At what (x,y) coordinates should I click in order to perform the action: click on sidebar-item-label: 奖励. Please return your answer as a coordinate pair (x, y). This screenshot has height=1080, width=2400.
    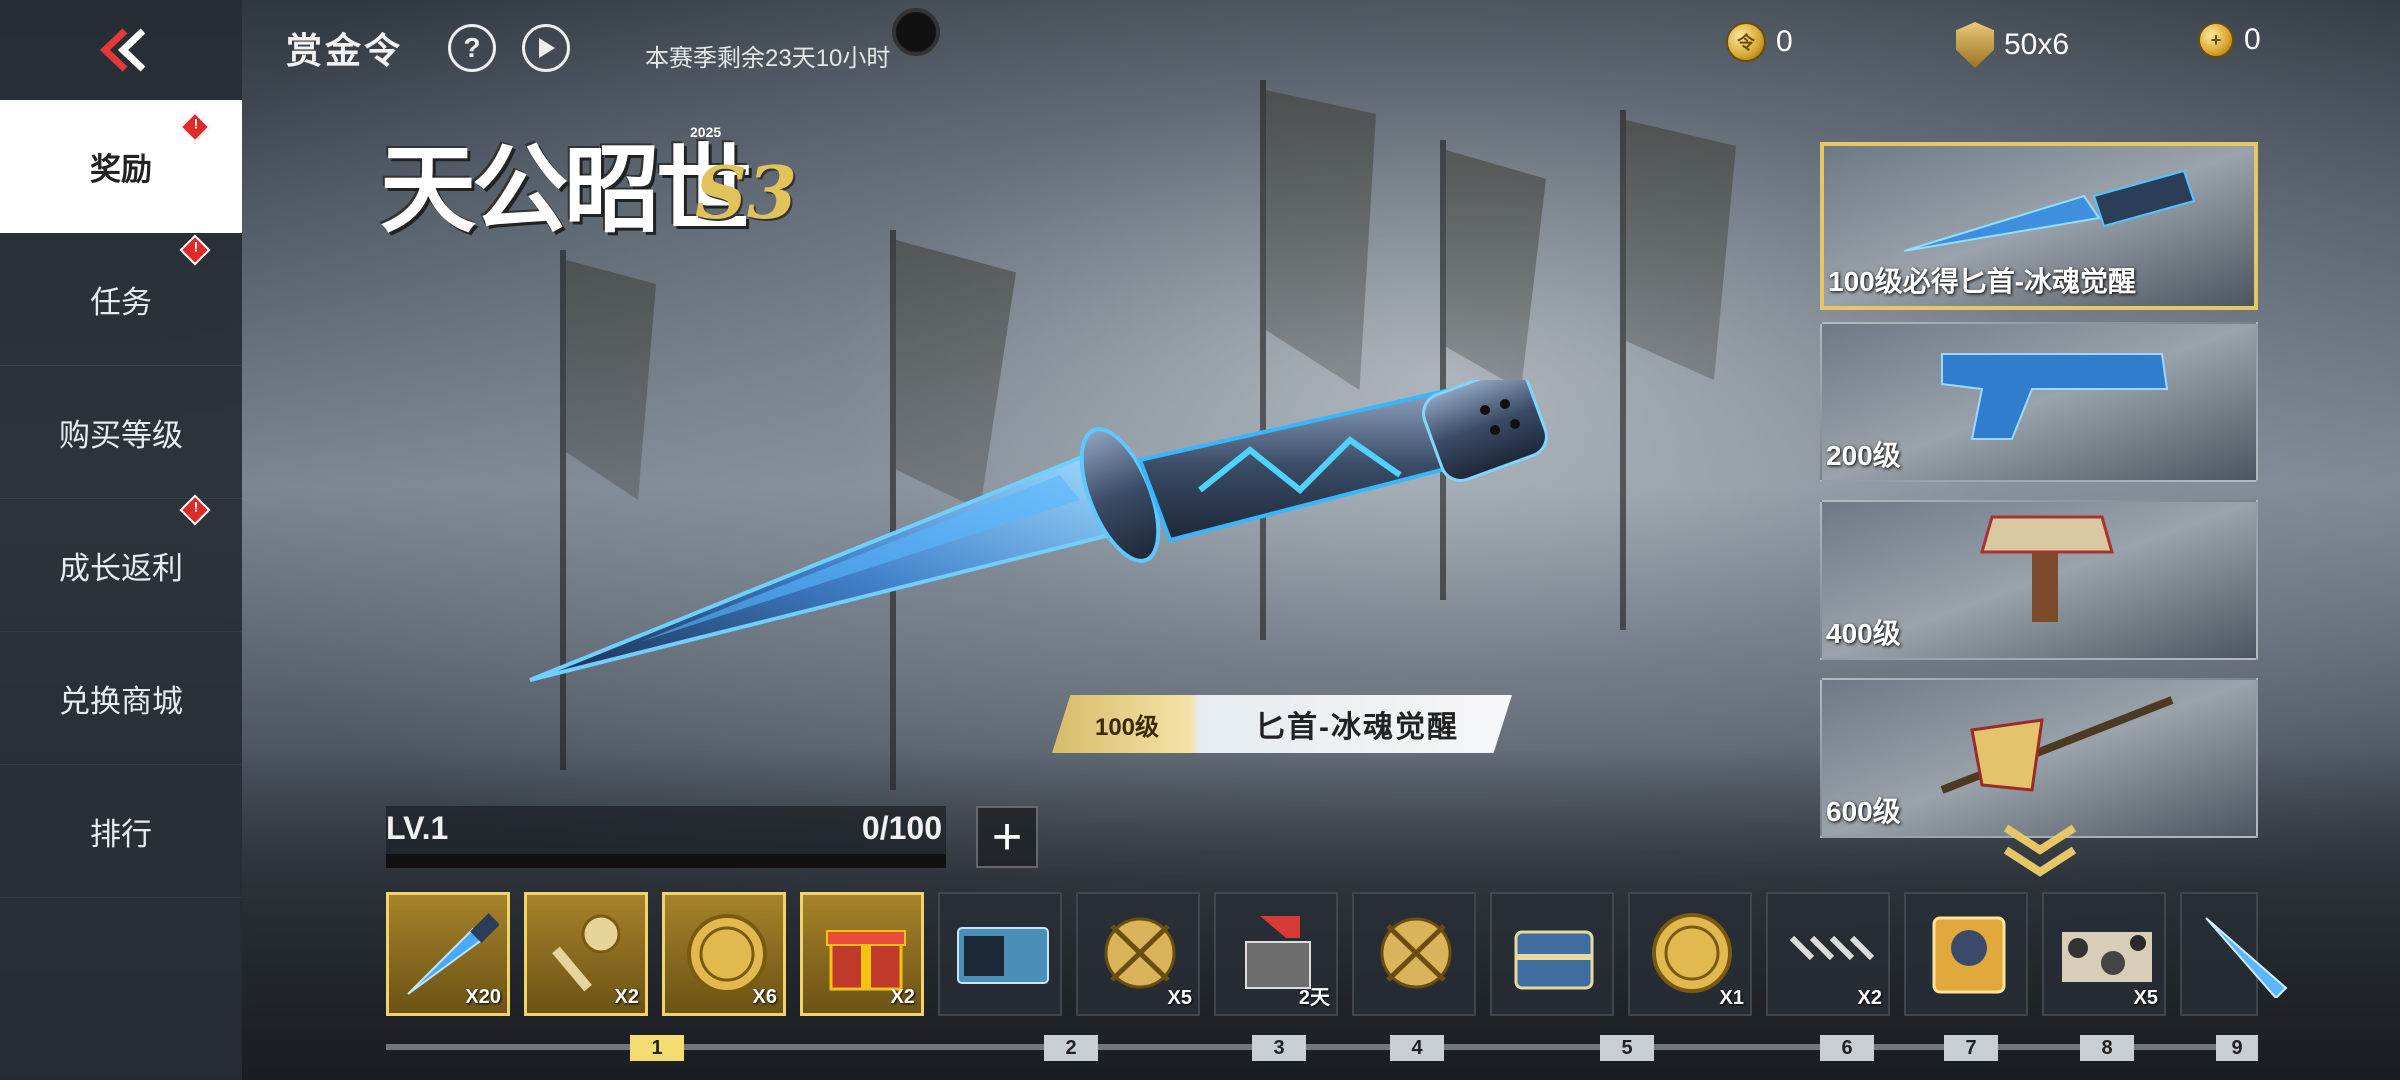
    Looking at the image, I should click on (121, 169).